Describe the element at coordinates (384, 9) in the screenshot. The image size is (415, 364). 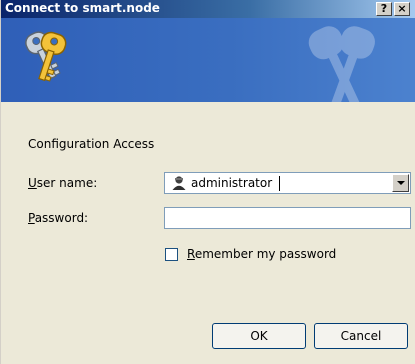
I see `help-button: ?` at that location.